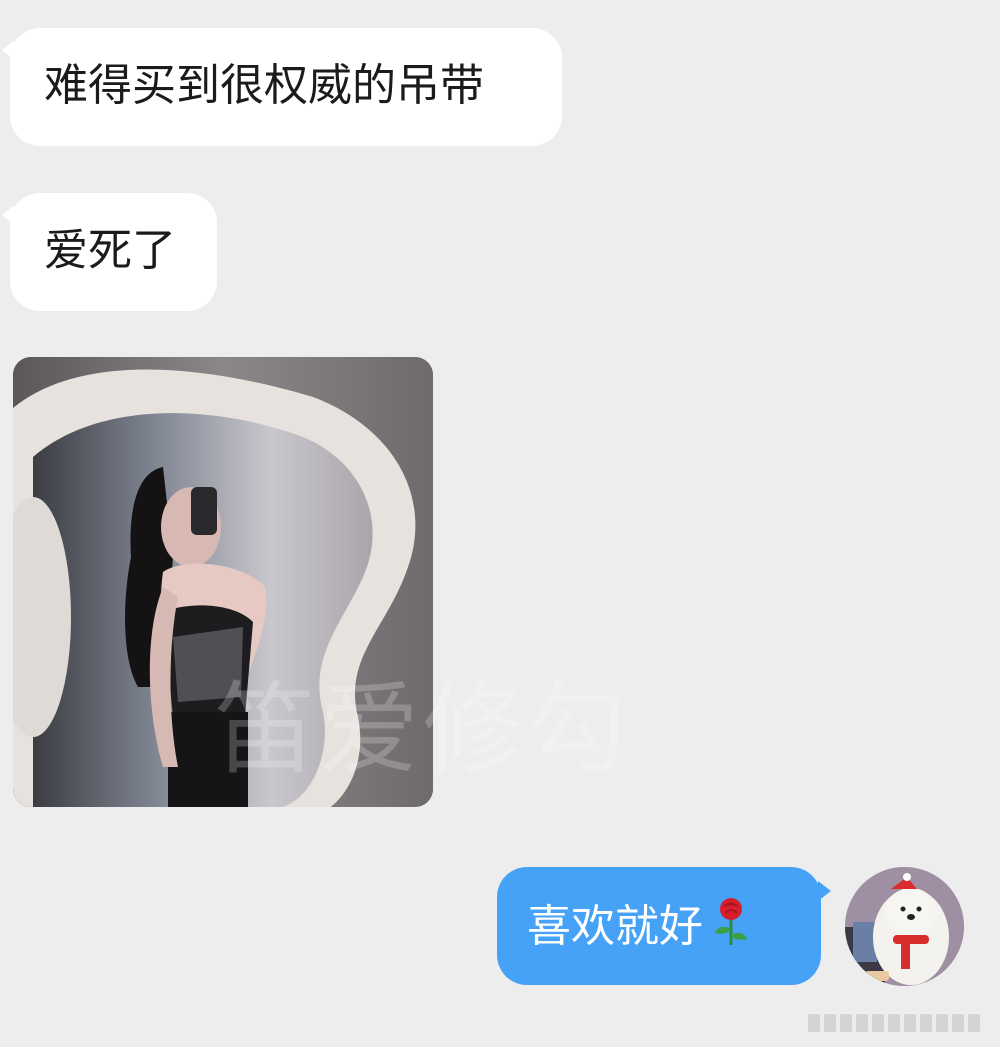  I want to click on watermark-badge, so click(898, 1023).